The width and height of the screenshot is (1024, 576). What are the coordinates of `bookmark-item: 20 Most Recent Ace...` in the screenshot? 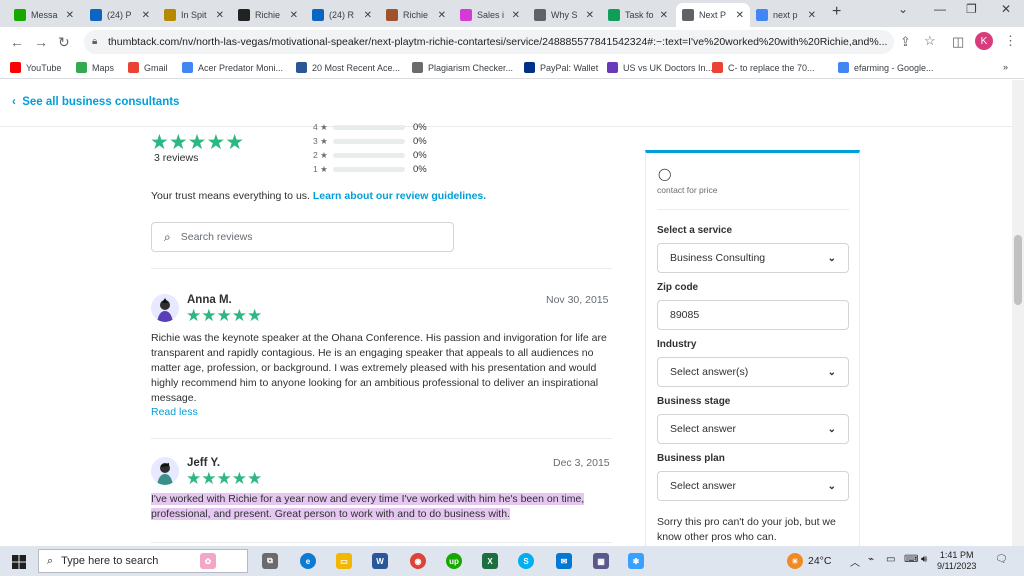 It's located at (348, 67).